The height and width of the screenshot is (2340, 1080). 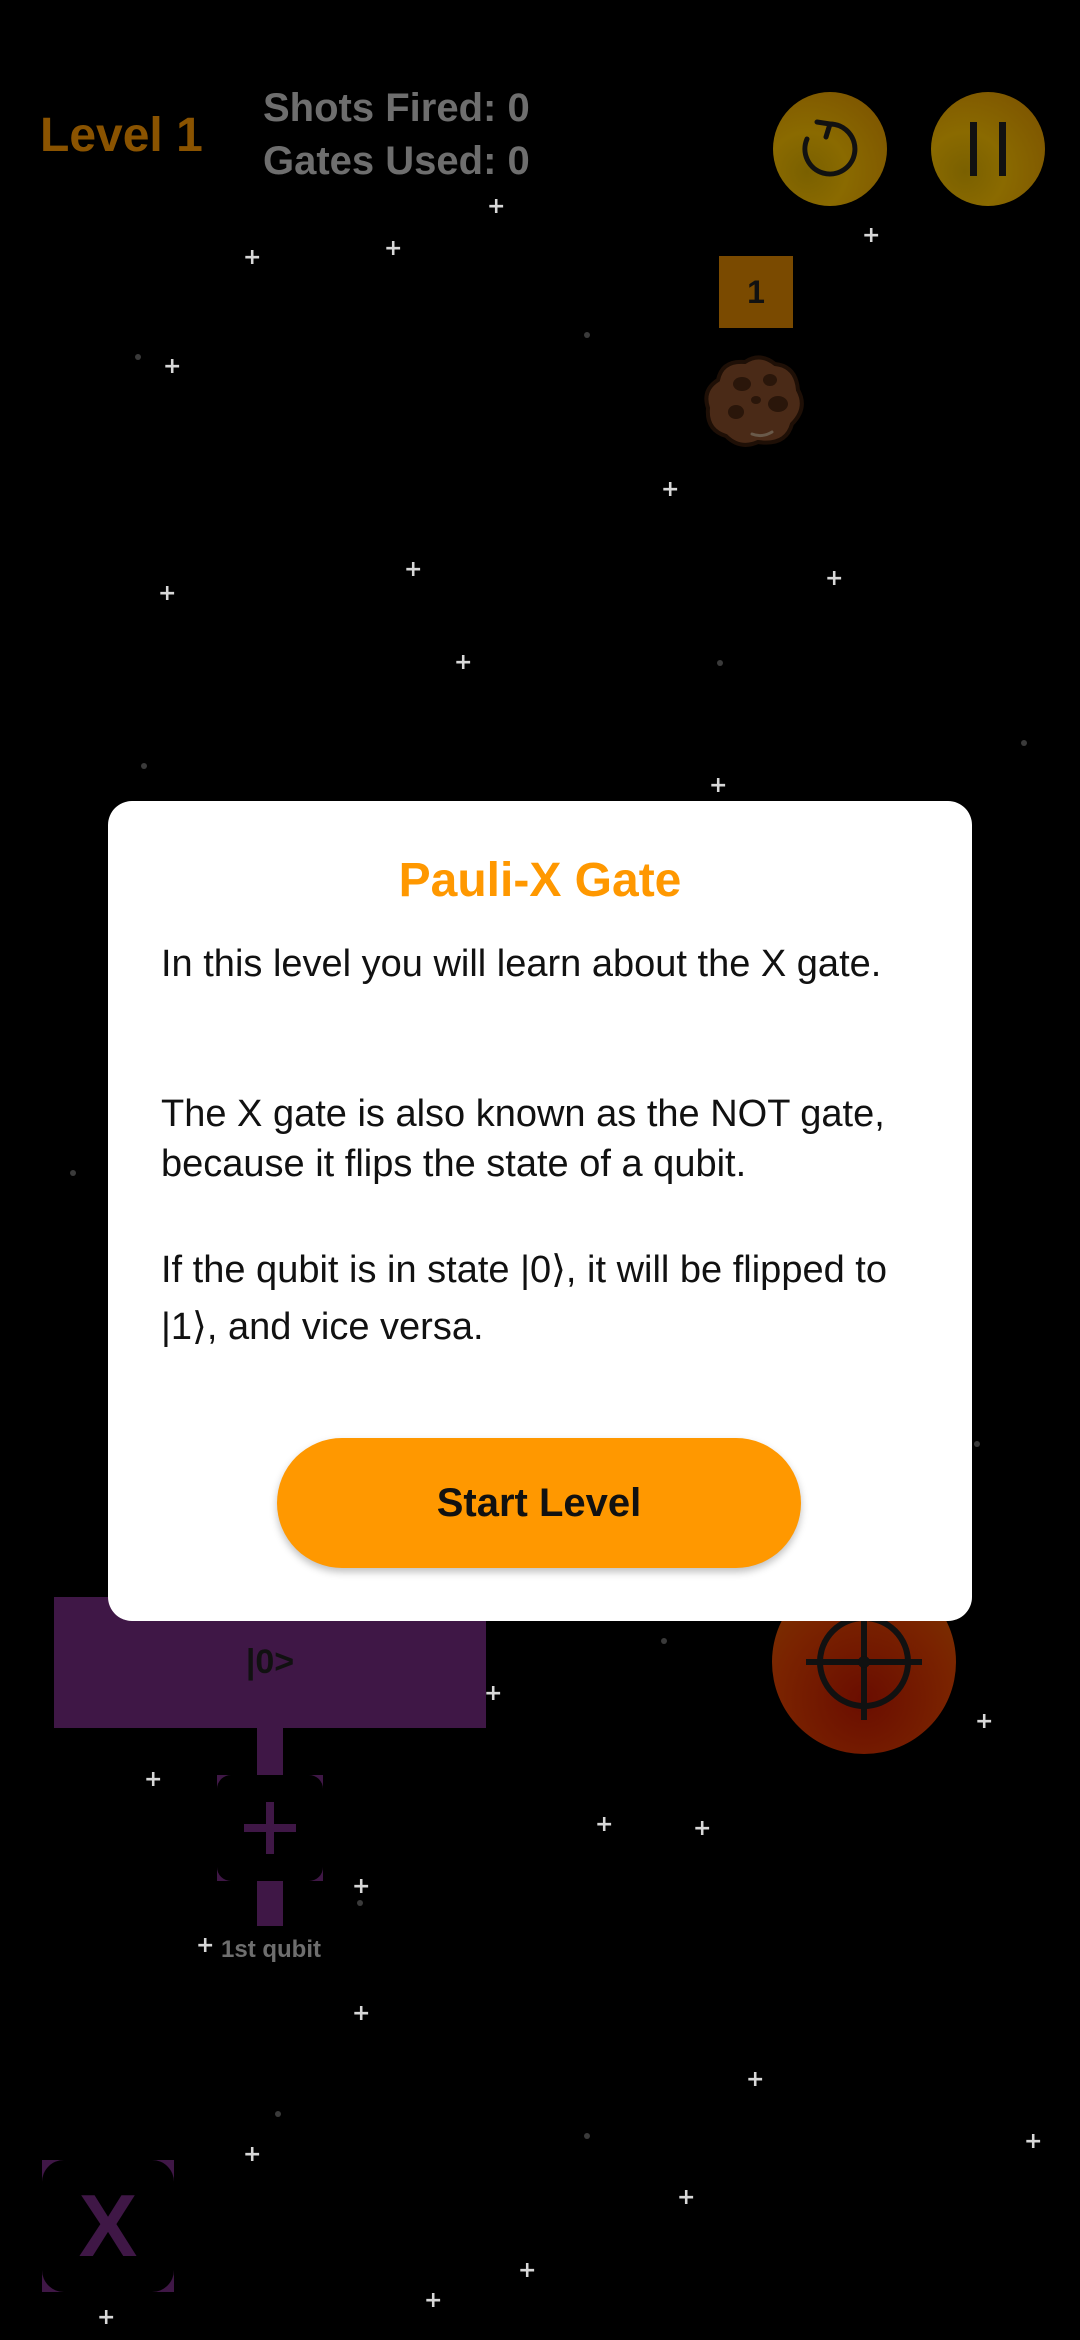 I want to click on qubit-label: 1st qubit, so click(x=271, y=1949).